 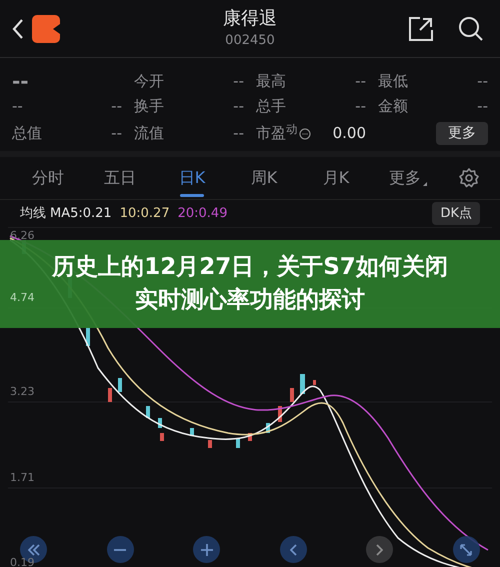 I want to click on stat-label: --, so click(x=17, y=107).